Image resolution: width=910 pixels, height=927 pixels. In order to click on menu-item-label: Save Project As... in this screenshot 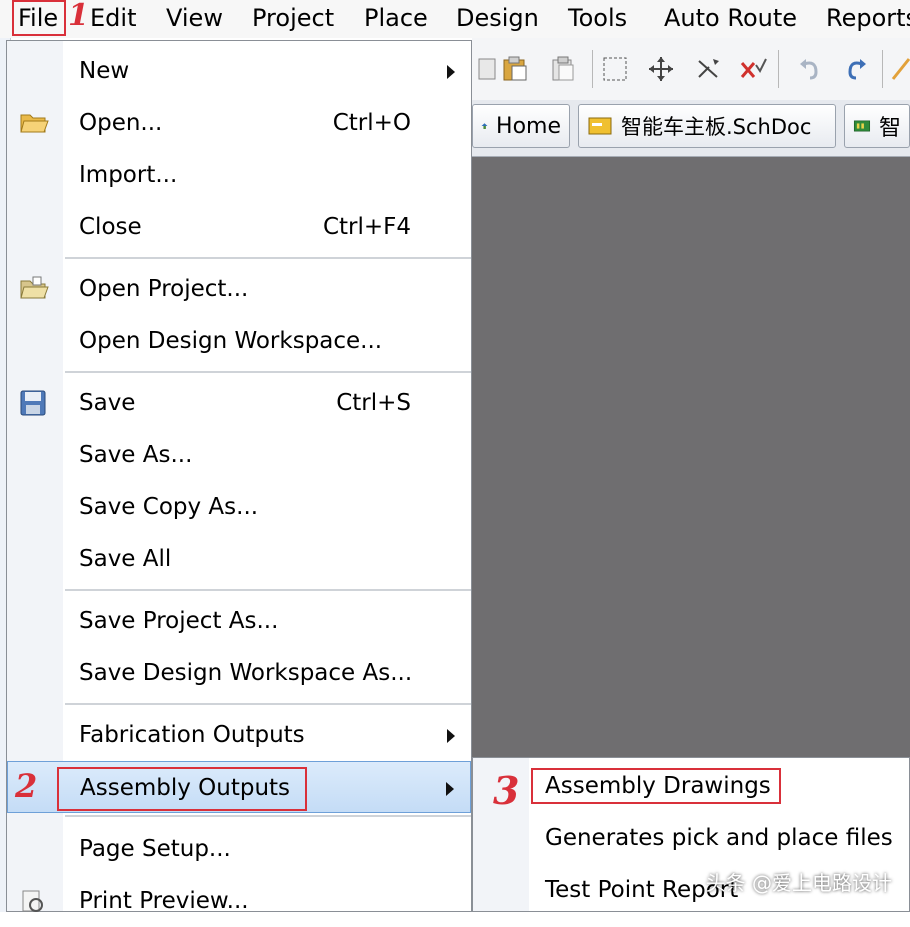, I will do `click(179, 621)`.